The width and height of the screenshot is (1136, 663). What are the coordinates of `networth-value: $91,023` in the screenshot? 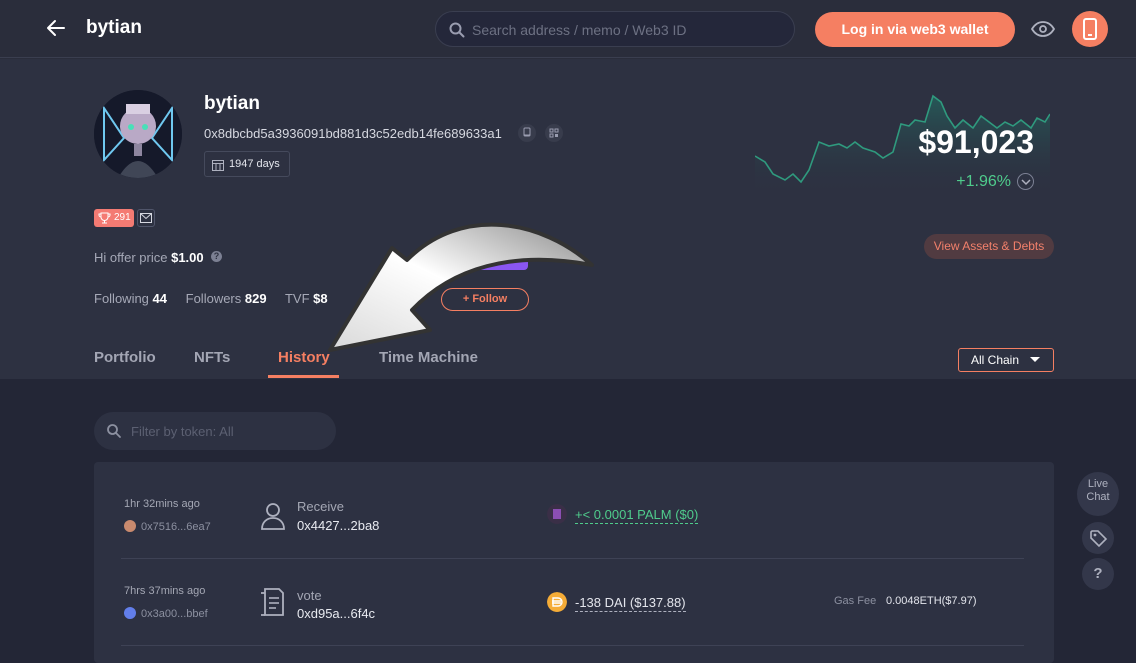 It's located at (976, 142).